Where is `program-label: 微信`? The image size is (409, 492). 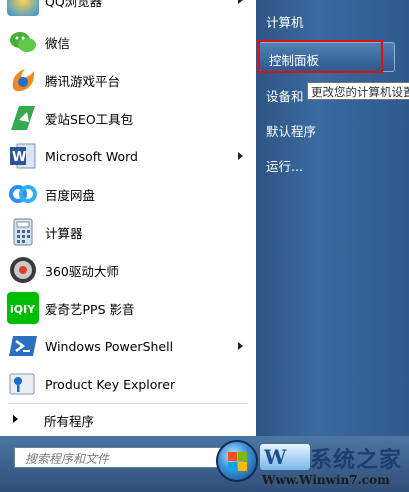 program-label: 微信 is located at coordinates (58, 43).